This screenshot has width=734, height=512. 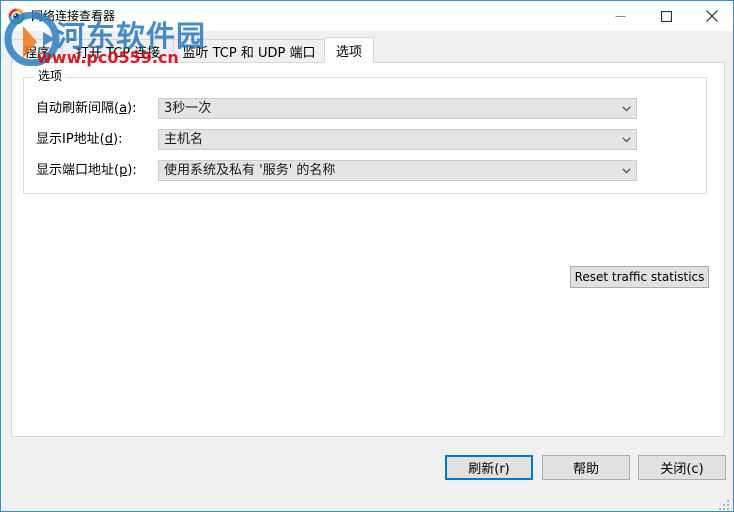 What do you see at coordinates (586, 467) in the screenshot?
I see `help-button: 帮助` at bounding box center [586, 467].